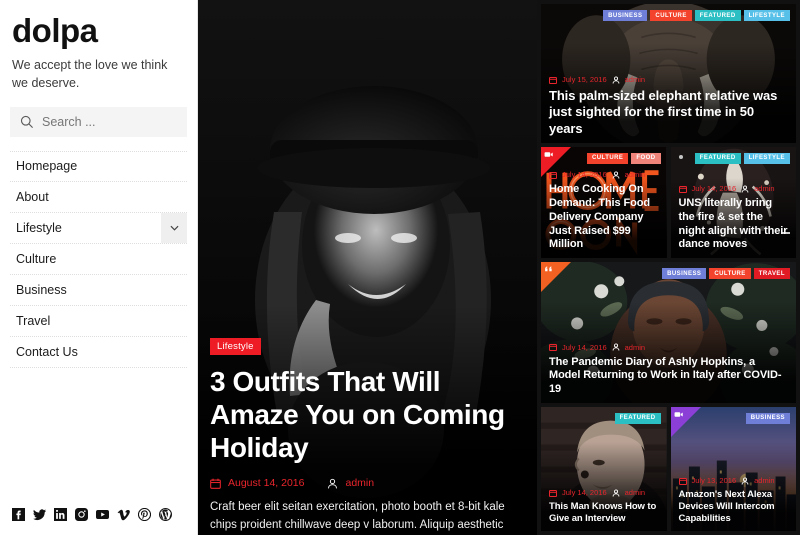  What do you see at coordinates (742, 158) in the screenshot?
I see `card-badges: FEATURED LIFESTYLE` at bounding box center [742, 158].